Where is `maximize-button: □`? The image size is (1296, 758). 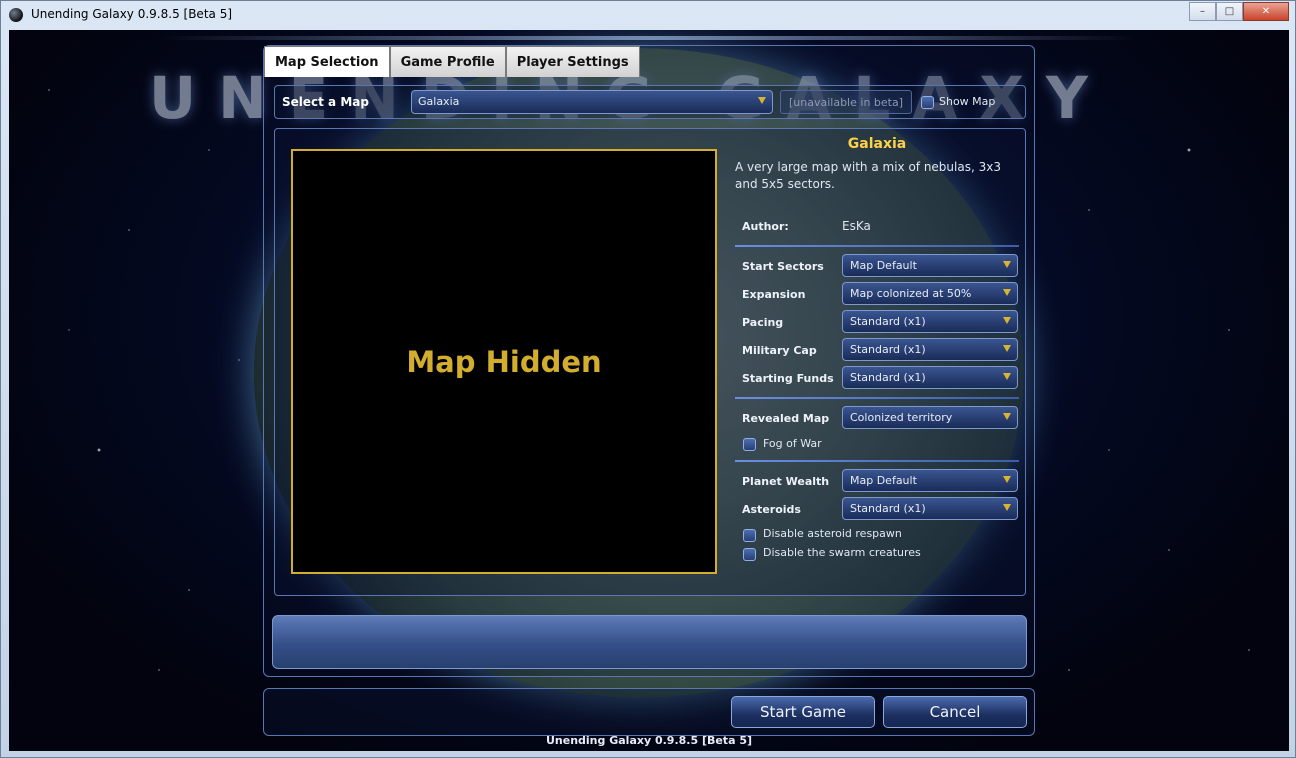
maximize-button: □ is located at coordinates (1229, 11).